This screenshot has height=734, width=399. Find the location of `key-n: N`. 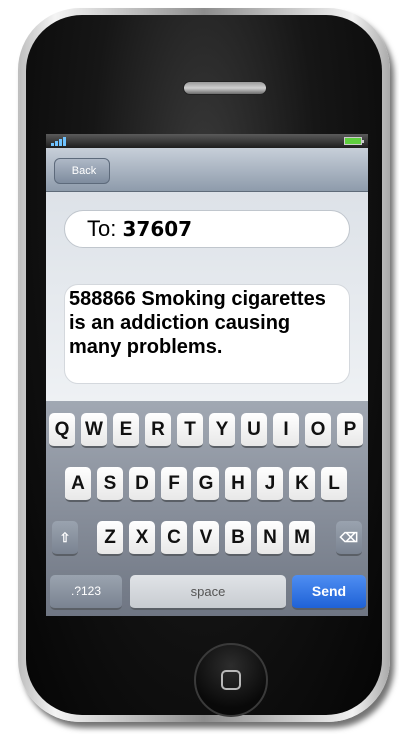

key-n: N is located at coordinates (270, 538).